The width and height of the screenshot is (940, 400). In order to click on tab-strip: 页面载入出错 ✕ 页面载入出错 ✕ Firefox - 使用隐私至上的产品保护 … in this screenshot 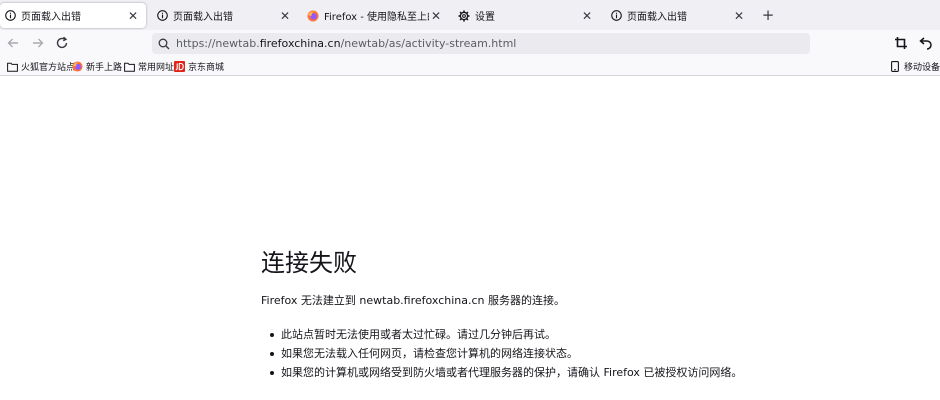, I will do `click(470, 15)`.